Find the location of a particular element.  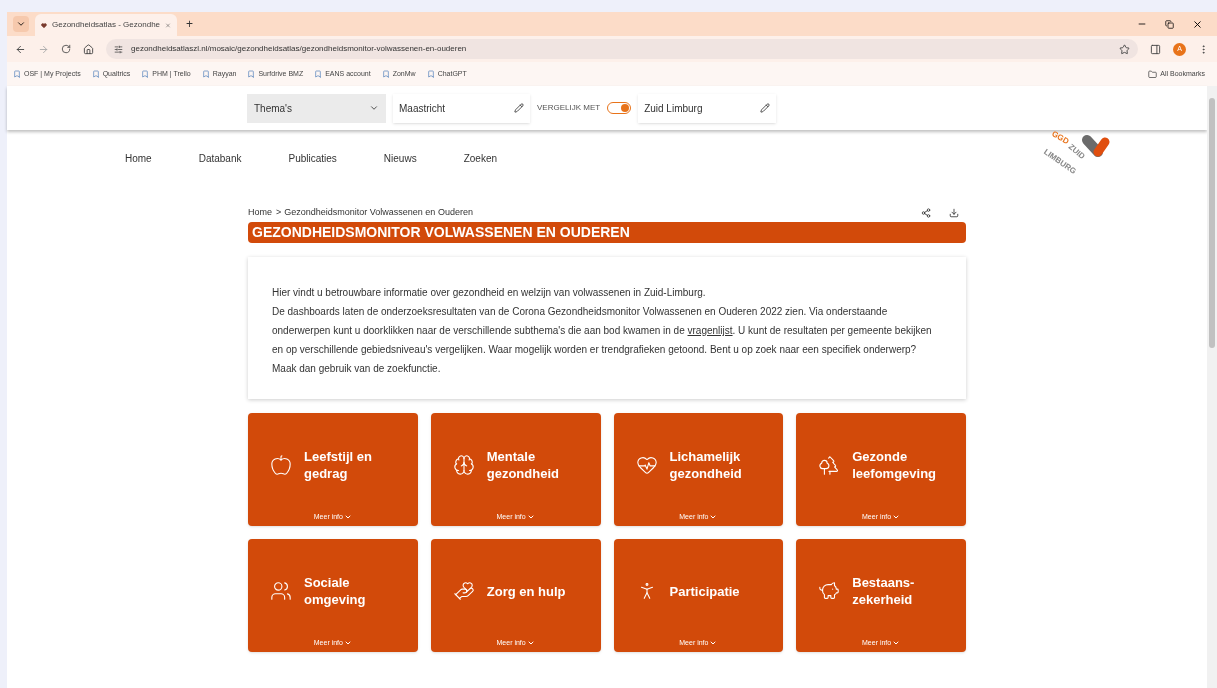

side-panel-icon is located at coordinates (1155, 49).